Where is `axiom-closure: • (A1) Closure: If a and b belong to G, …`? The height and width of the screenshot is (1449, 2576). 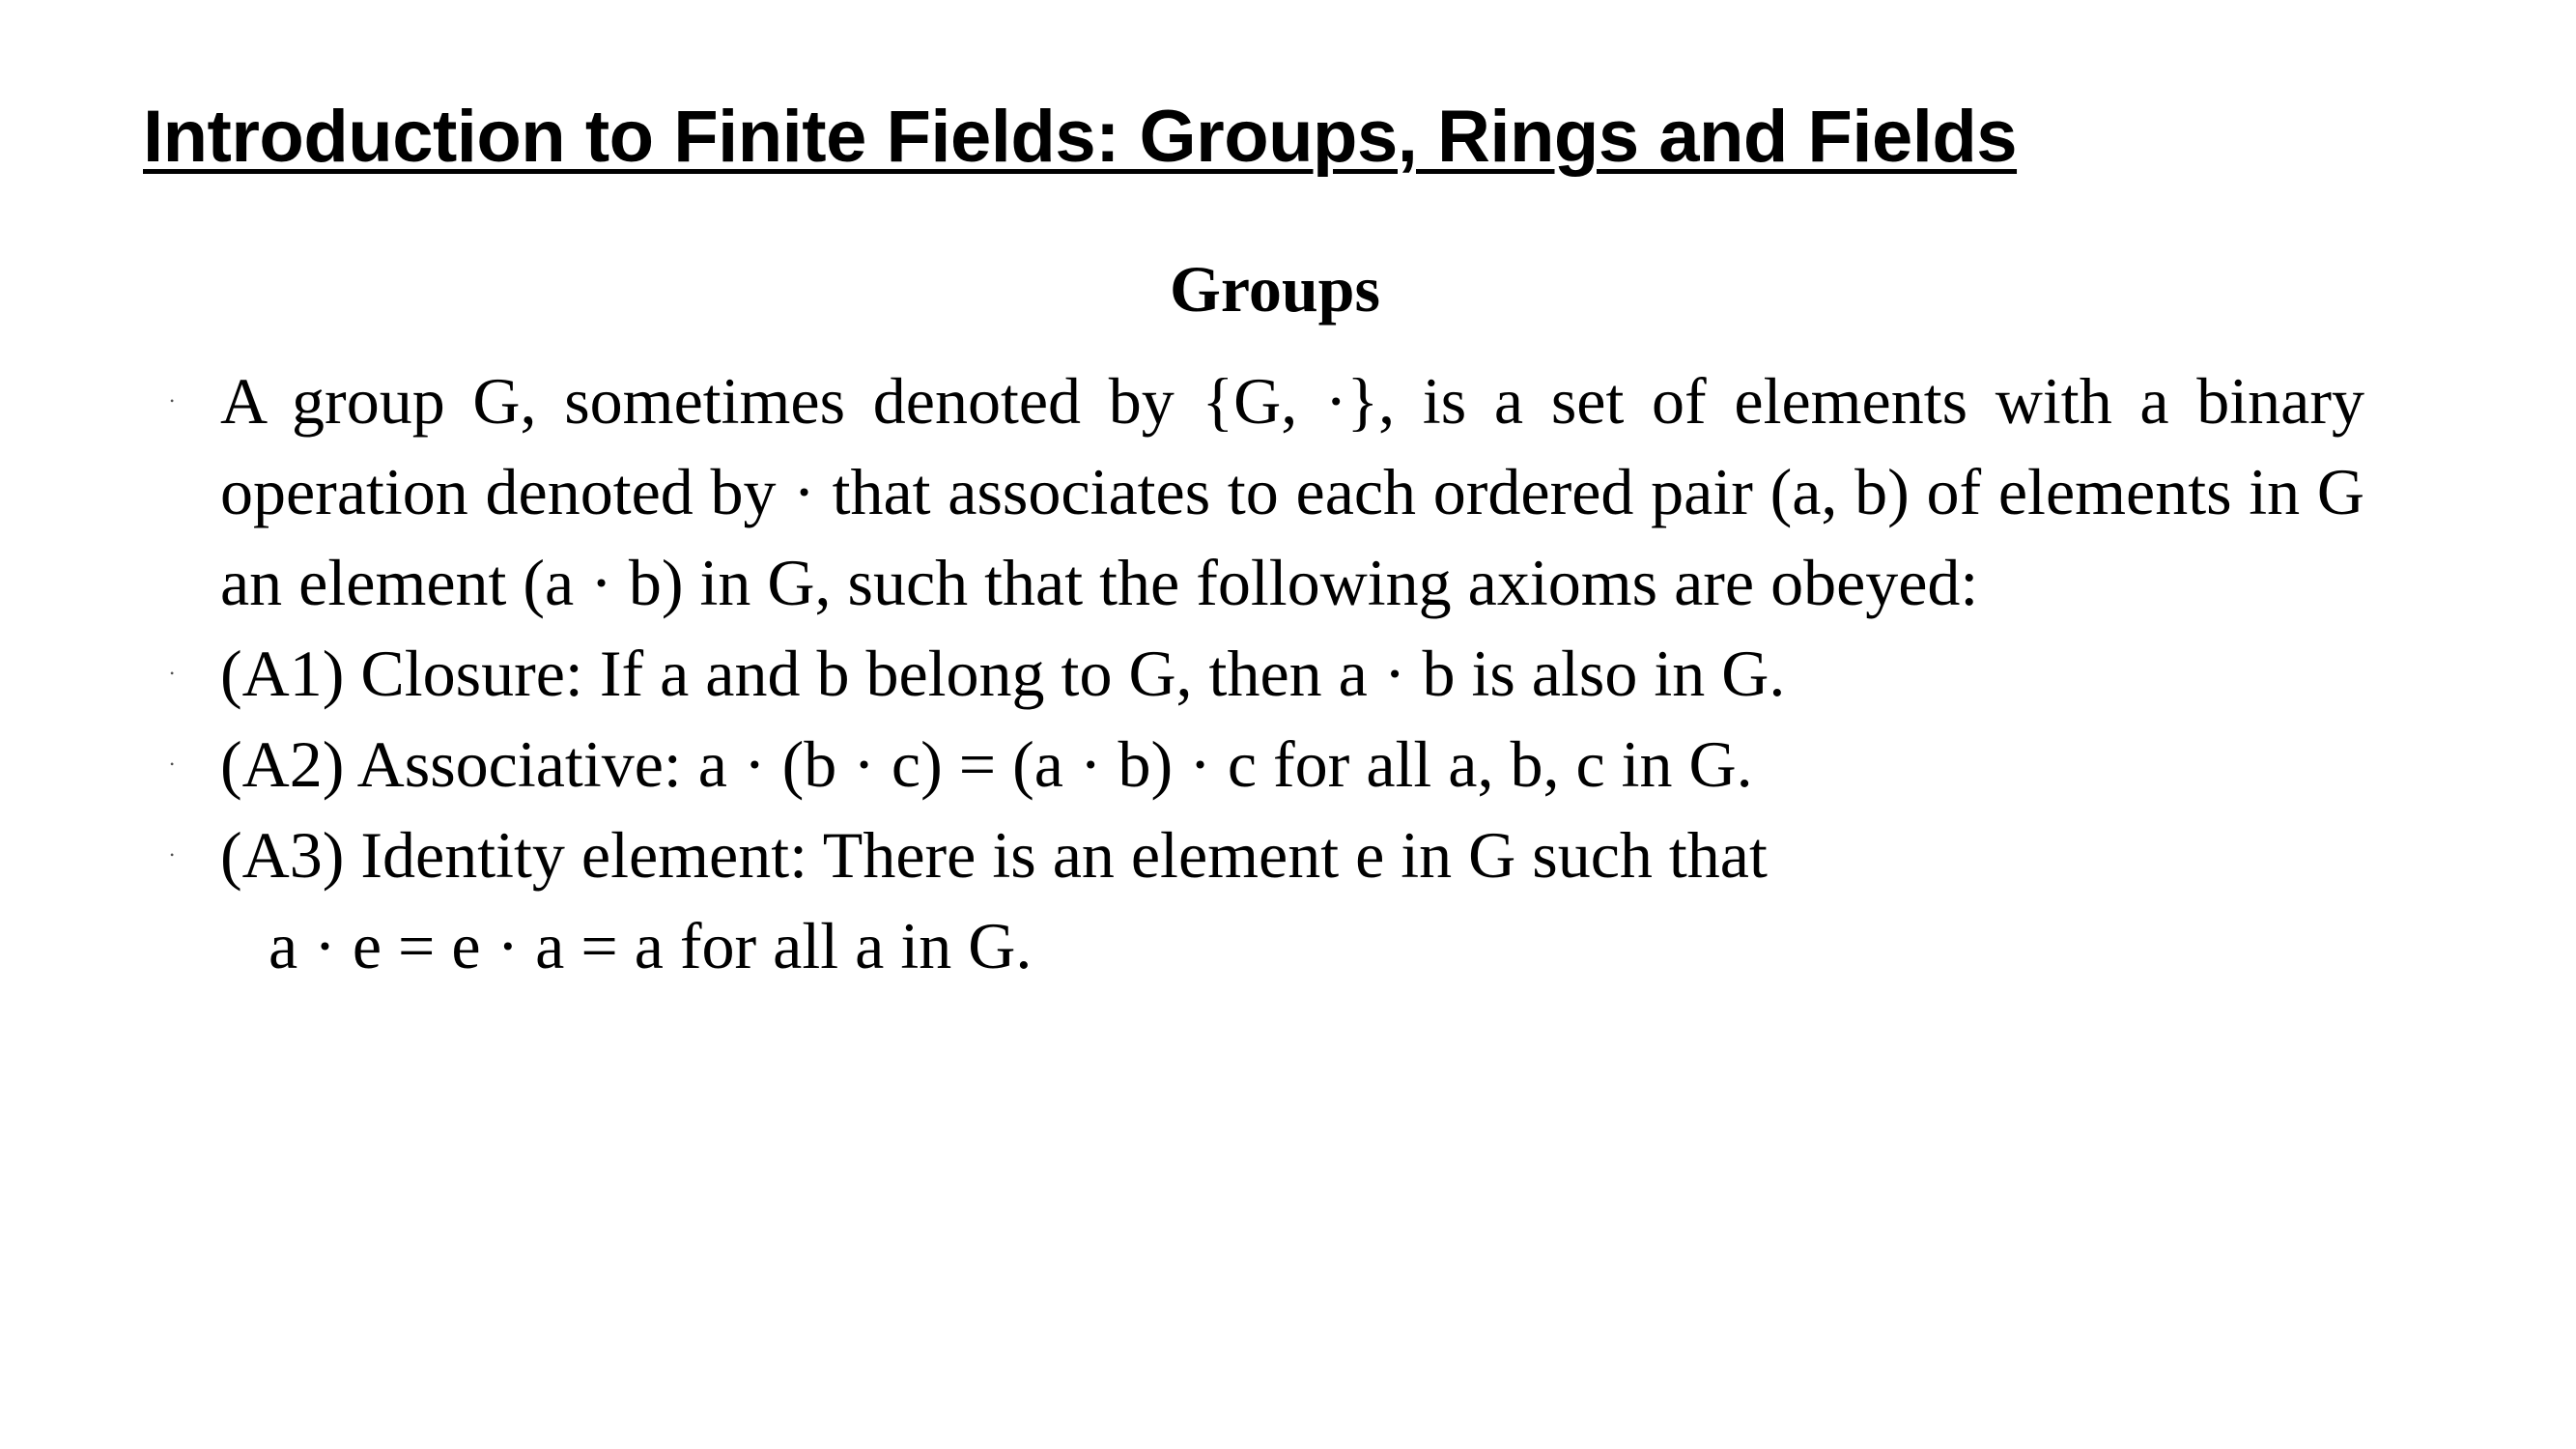 axiom-closure: • (A1) Closure: If a and b belong to G, … is located at coordinates (1267, 673).